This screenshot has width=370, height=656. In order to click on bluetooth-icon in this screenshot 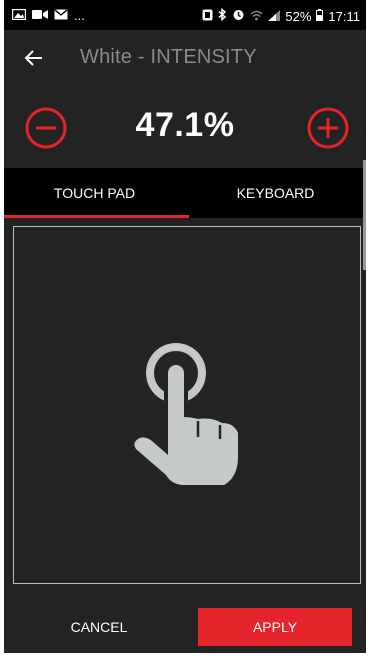, I will do `click(222, 15)`.